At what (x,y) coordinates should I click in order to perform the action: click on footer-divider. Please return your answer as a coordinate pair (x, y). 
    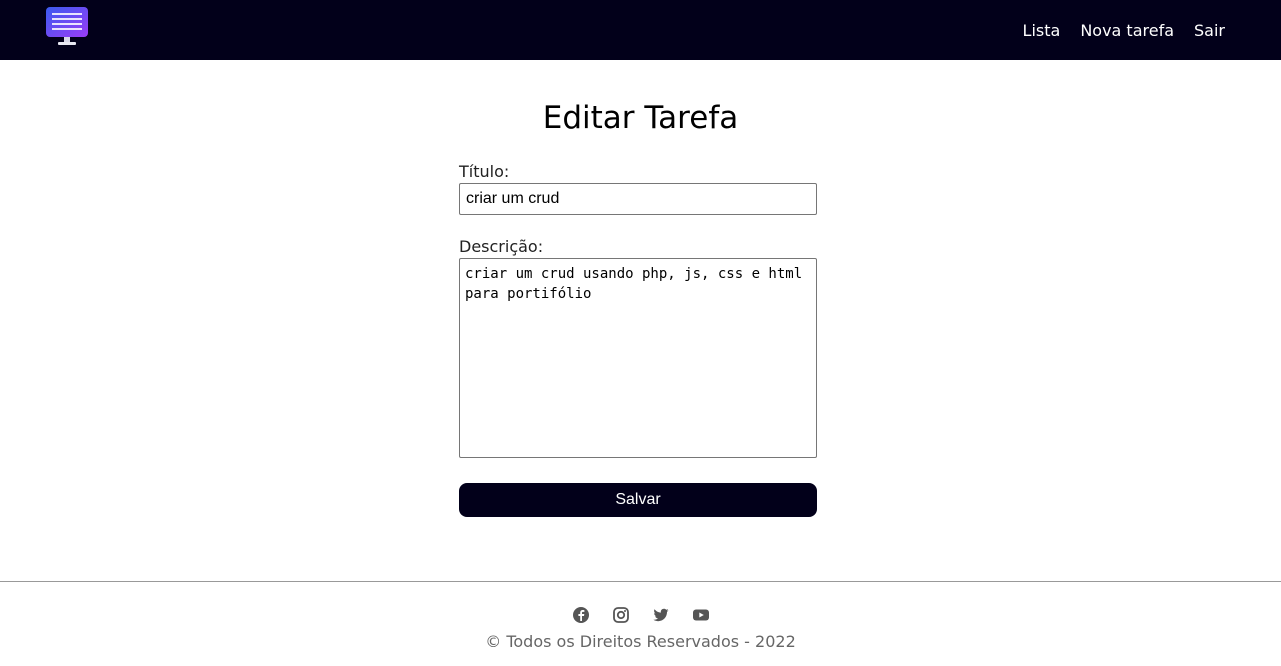
    Looking at the image, I should click on (640, 581).